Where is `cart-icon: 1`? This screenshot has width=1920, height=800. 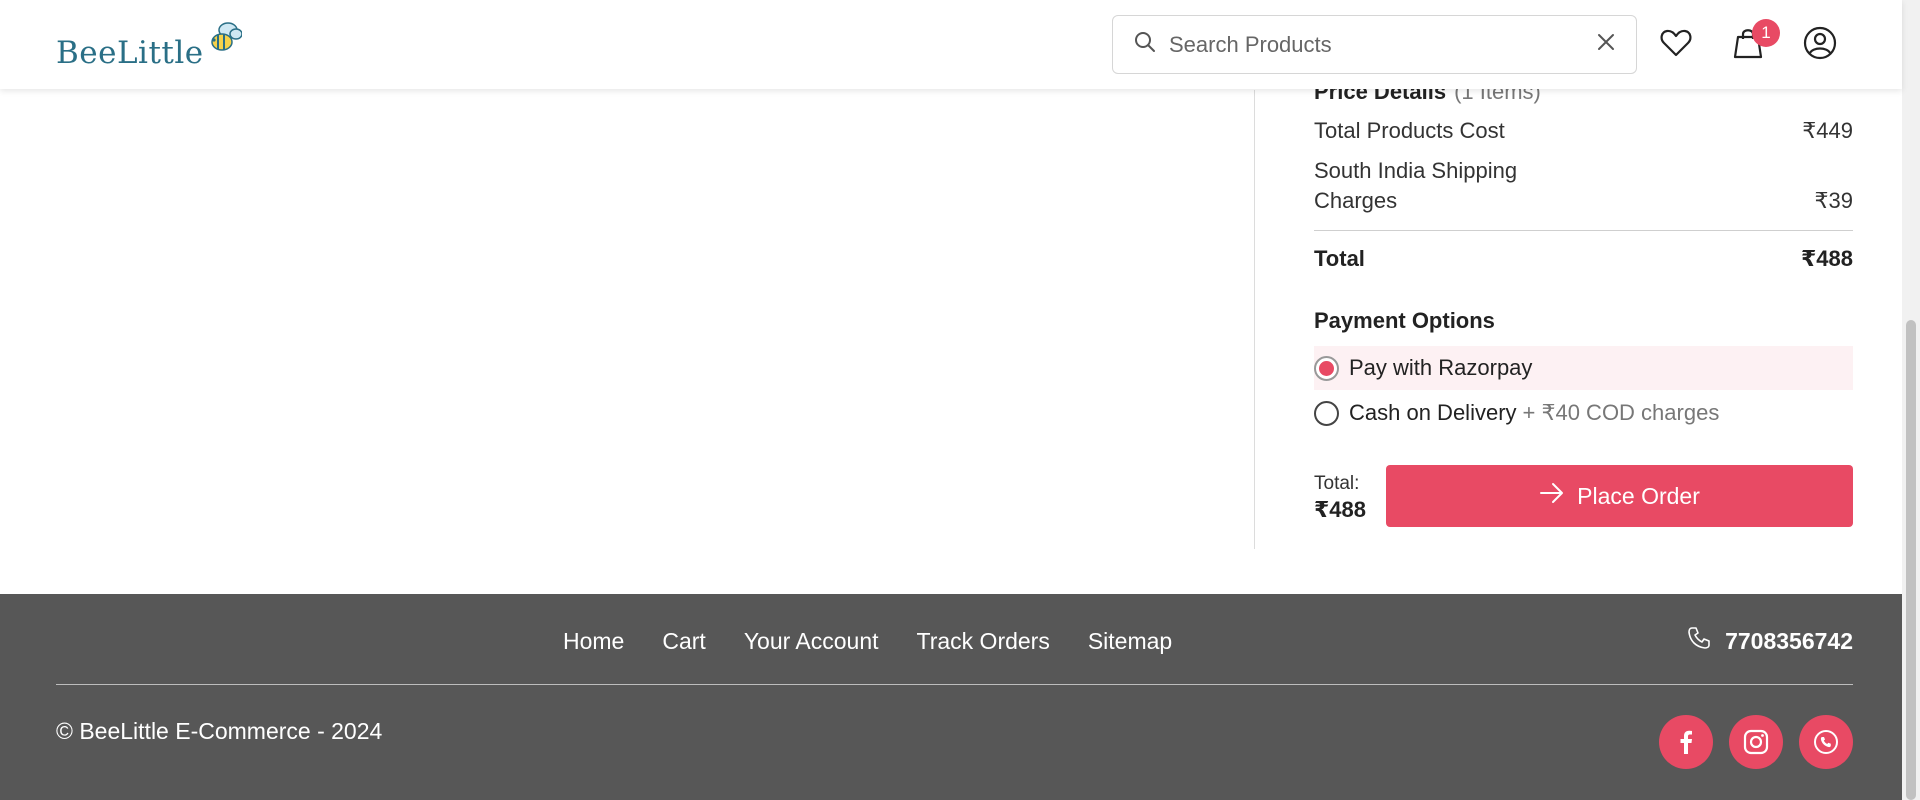 cart-icon: 1 is located at coordinates (1755, 40).